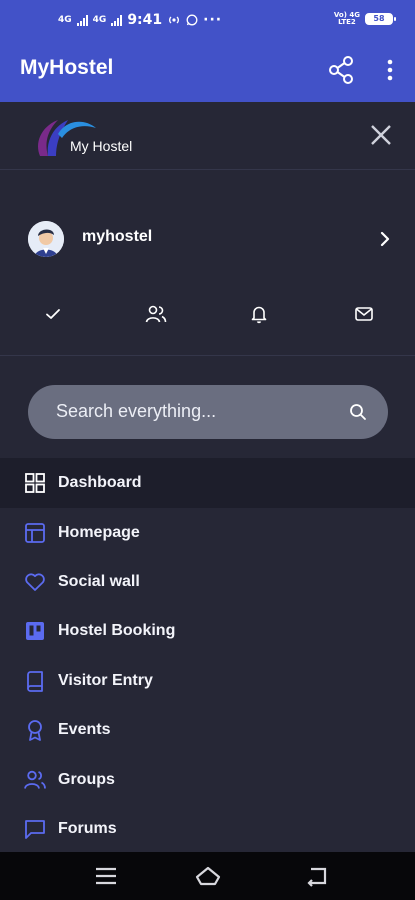 The width and height of the screenshot is (415, 900). I want to click on avatar-person-icon, so click(46, 239).